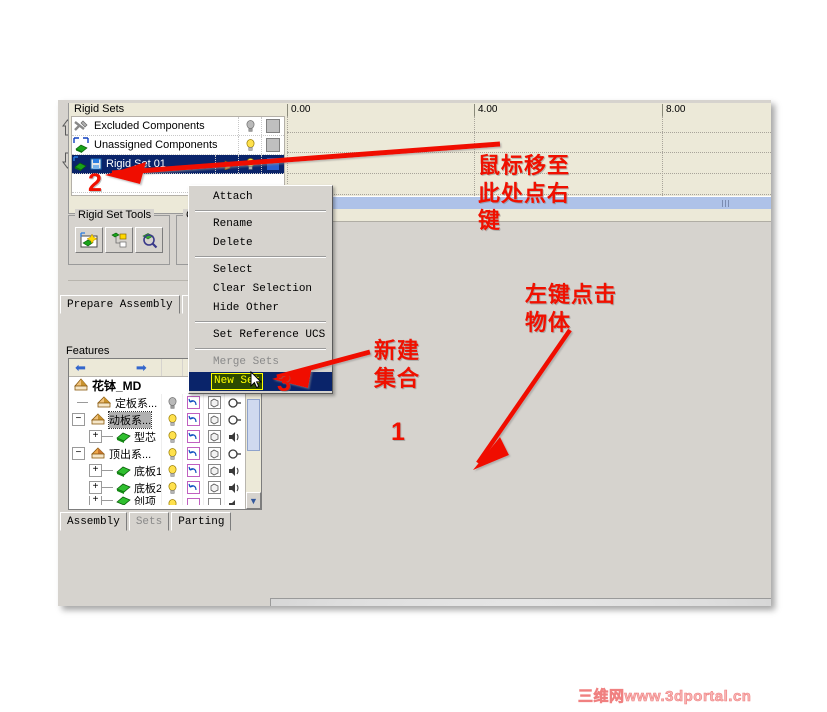  What do you see at coordinates (115, 215) in the screenshot?
I see `rigid-set-tools-title: Rigid Set Tools` at bounding box center [115, 215].